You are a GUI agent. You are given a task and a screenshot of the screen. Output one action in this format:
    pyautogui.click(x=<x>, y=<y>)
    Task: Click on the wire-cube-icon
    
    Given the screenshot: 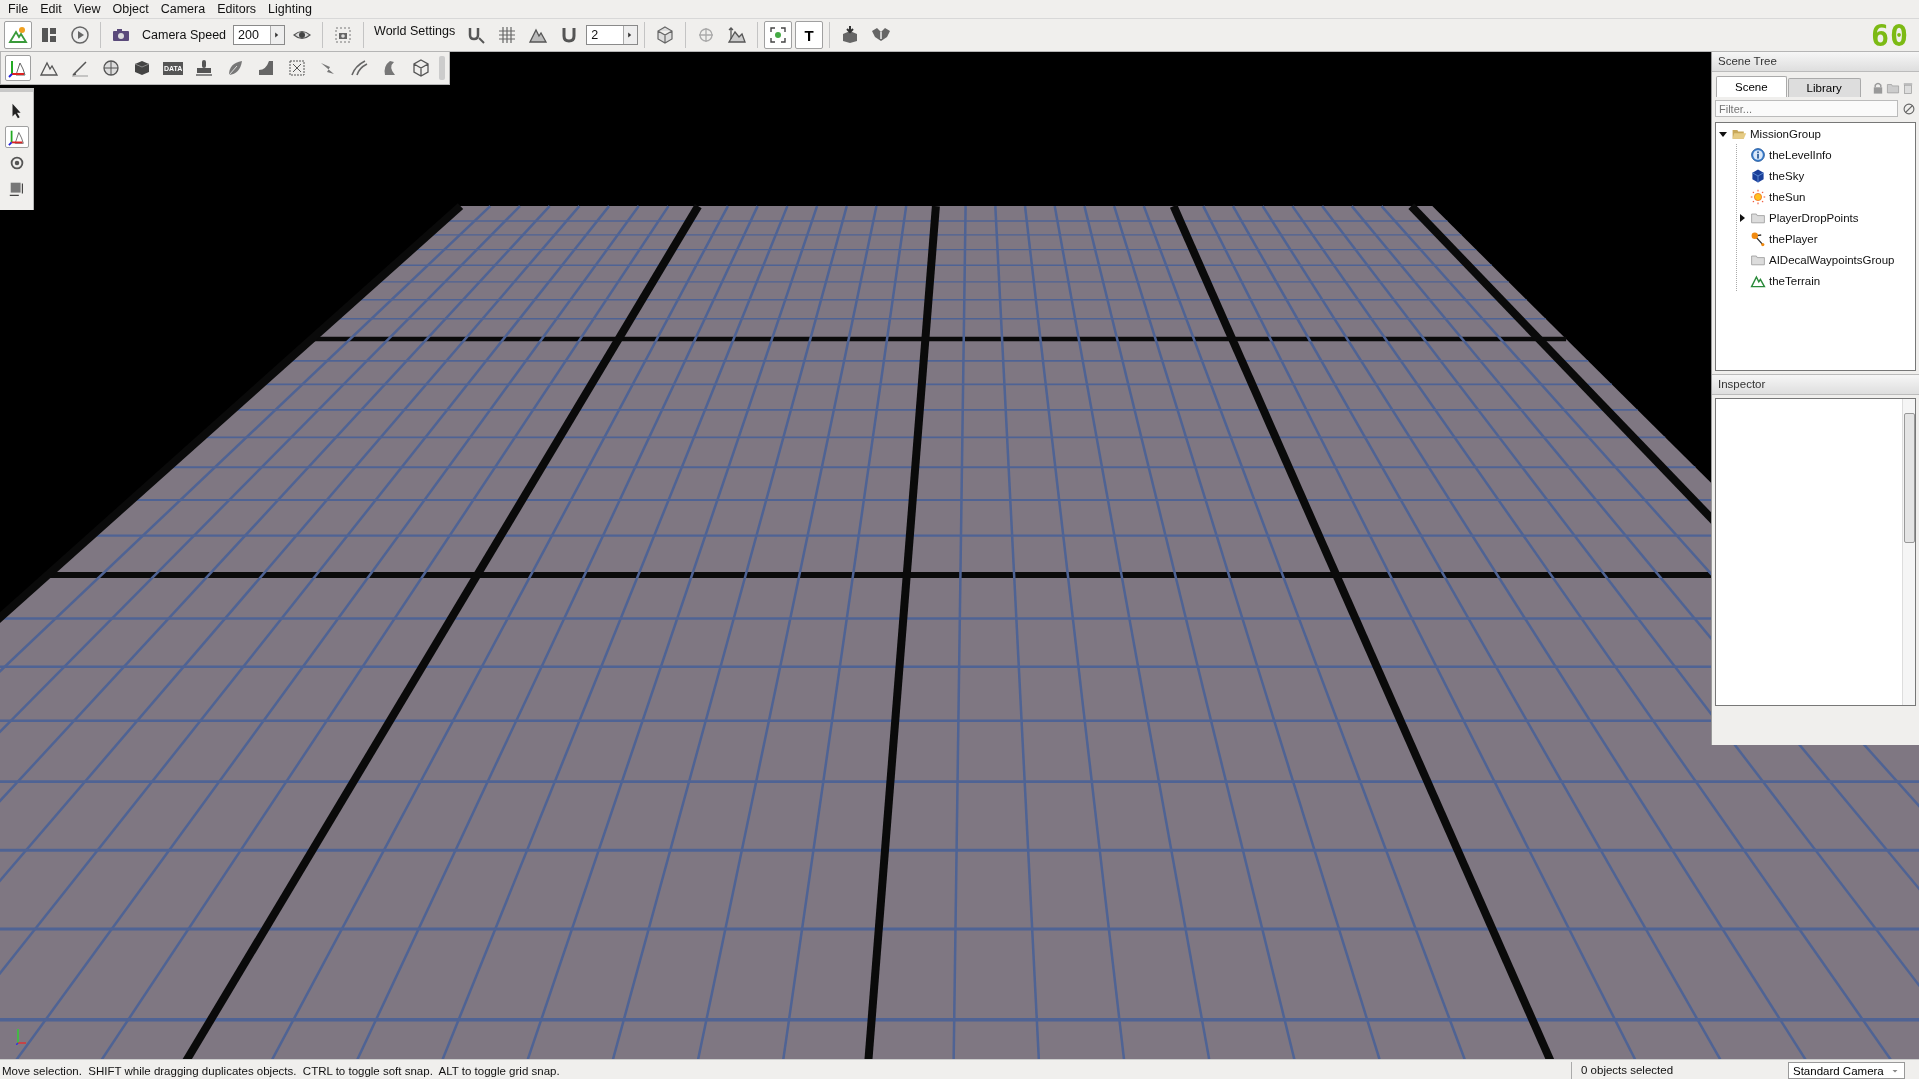 What is the action you would take?
    pyautogui.click(x=421, y=68)
    